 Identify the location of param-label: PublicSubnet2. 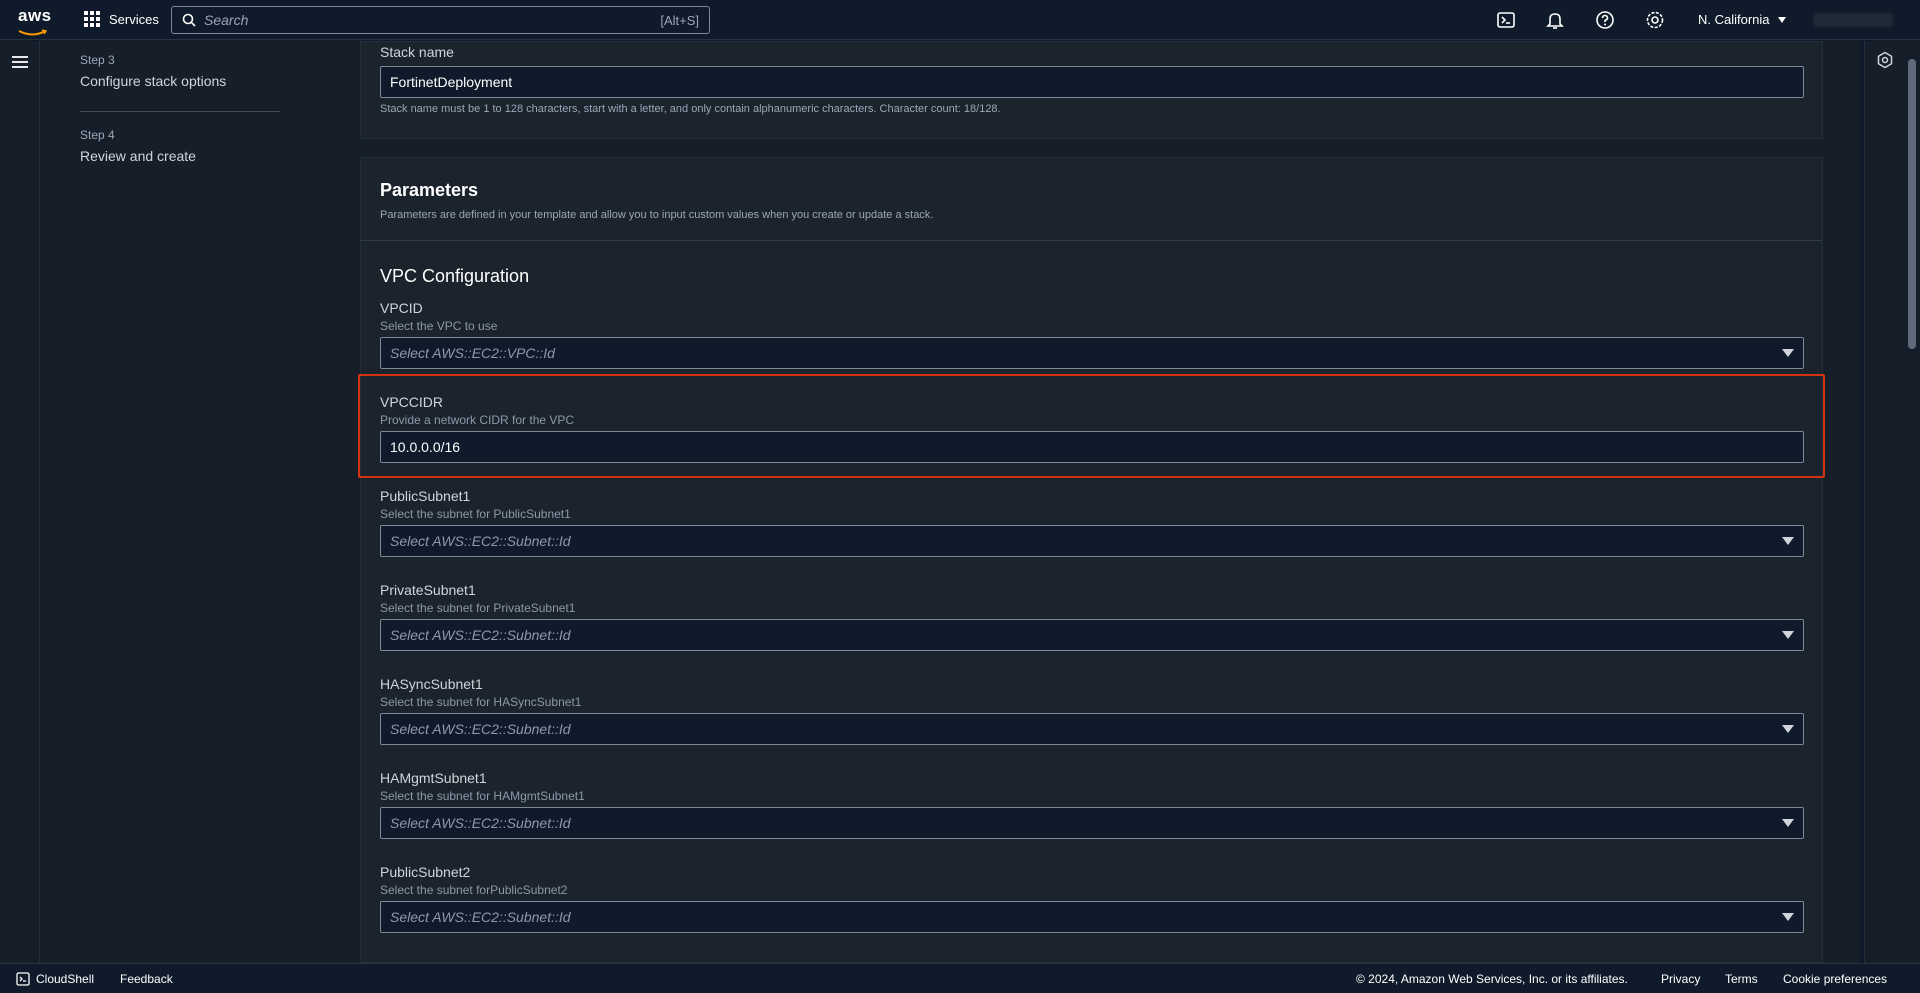
(425, 872).